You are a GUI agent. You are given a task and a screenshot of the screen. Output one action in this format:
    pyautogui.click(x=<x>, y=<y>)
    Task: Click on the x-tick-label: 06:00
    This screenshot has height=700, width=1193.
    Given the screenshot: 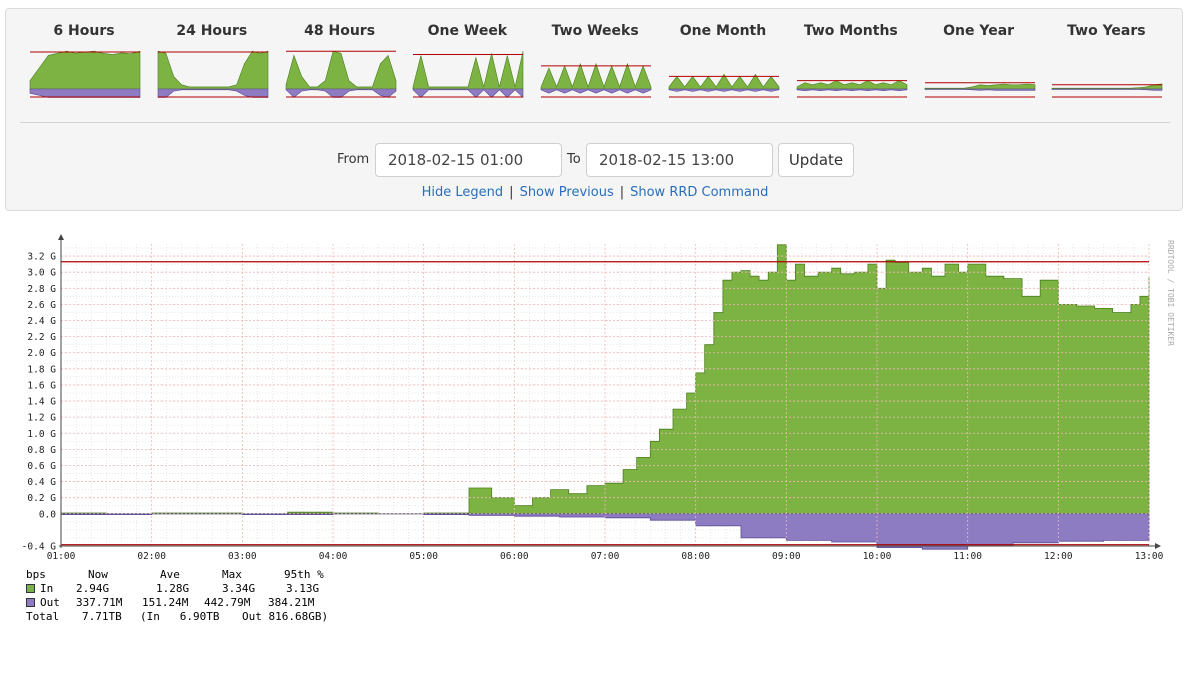 What is the action you would take?
    pyautogui.click(x=514, y=556)
    